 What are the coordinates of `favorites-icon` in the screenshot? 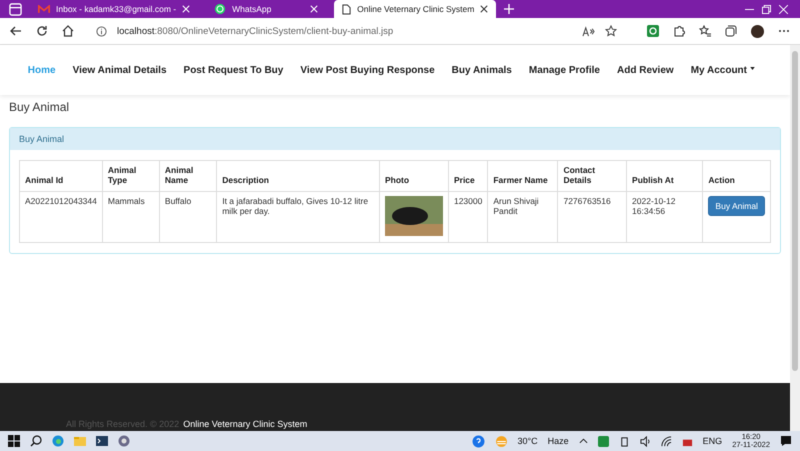 It's located at (705, 31).